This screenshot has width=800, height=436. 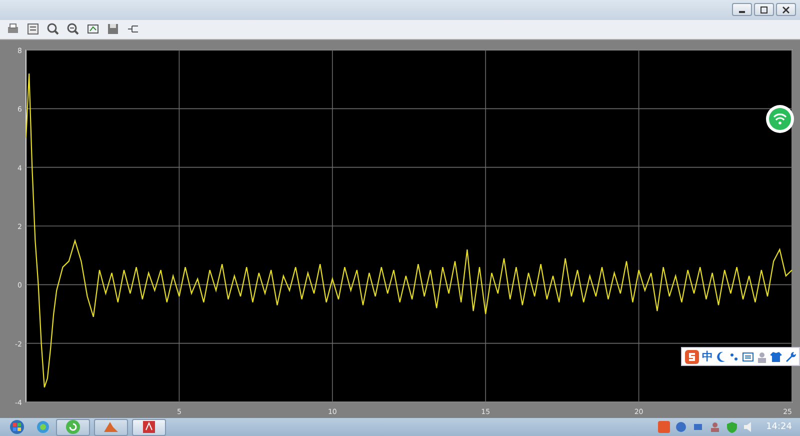 I want to click on network-icon, so click(x=698, y=427).